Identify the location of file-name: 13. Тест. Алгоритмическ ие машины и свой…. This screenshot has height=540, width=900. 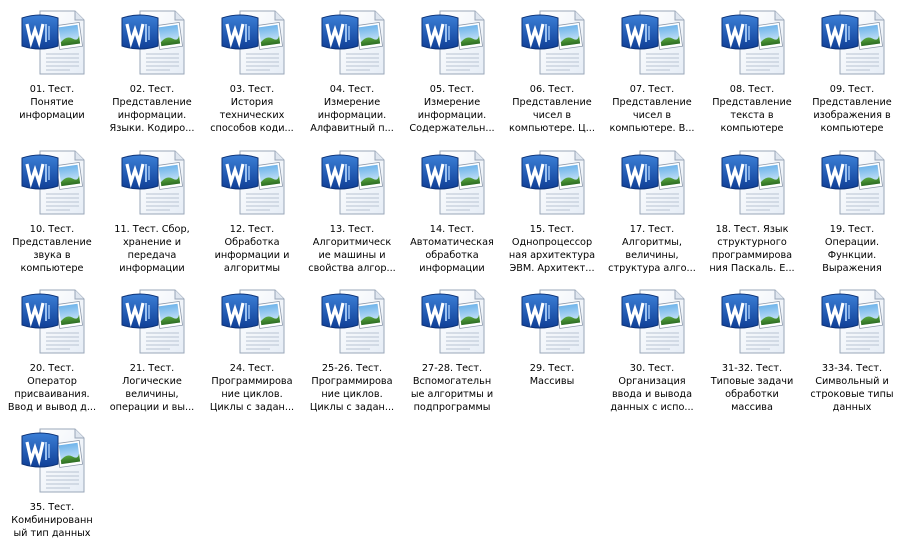
(352, 249).